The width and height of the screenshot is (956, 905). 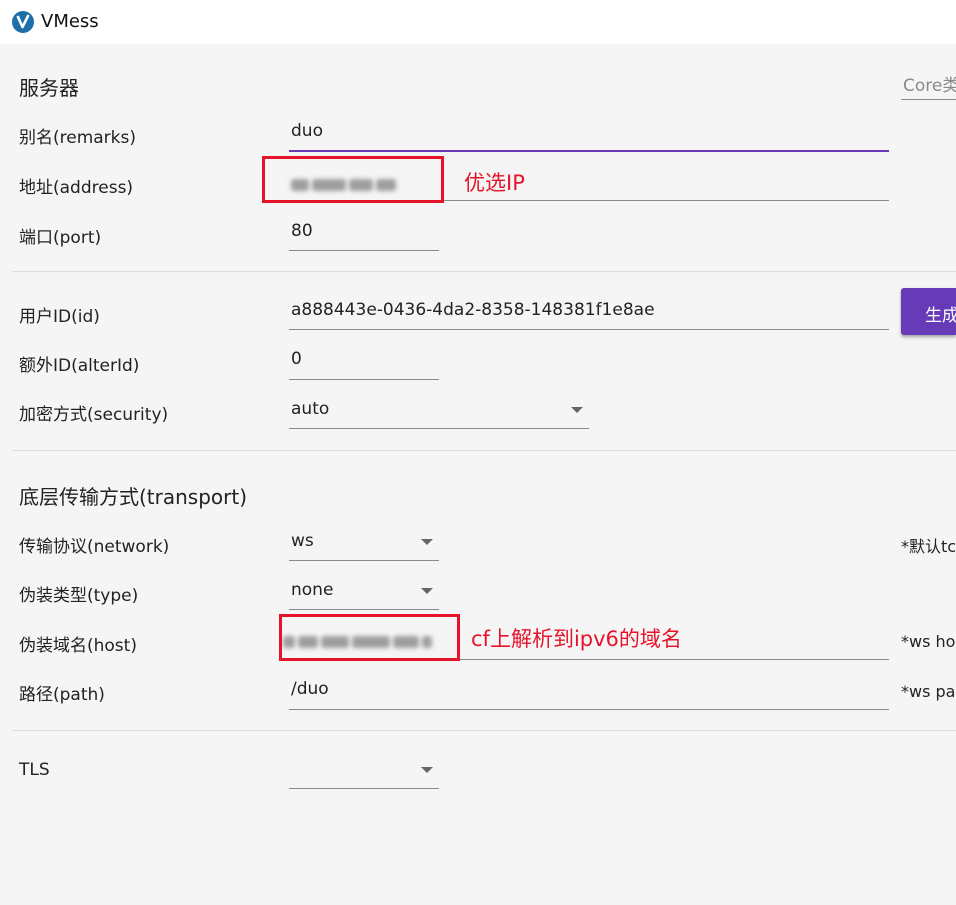 What do you see at coordinates (364, 595) in the screenshot?
I see `type-select: none` at bounding box center [364, 595].